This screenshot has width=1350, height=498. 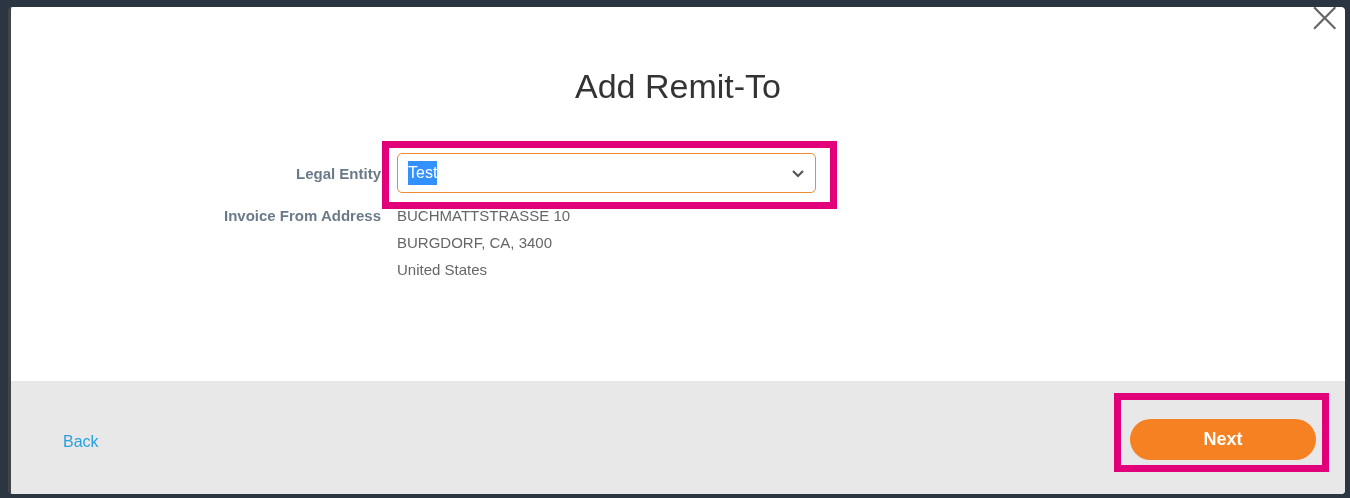 What do you see at coordinates (606, 173) in the screenshot?
I see `legal-entity-dropdown: Test` at bounding box center [606, 173].